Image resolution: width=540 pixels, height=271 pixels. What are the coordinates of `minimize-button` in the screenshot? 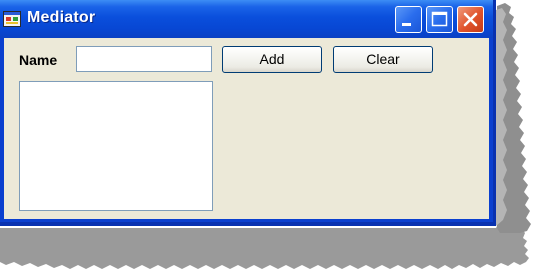 It's located at (408, 19).